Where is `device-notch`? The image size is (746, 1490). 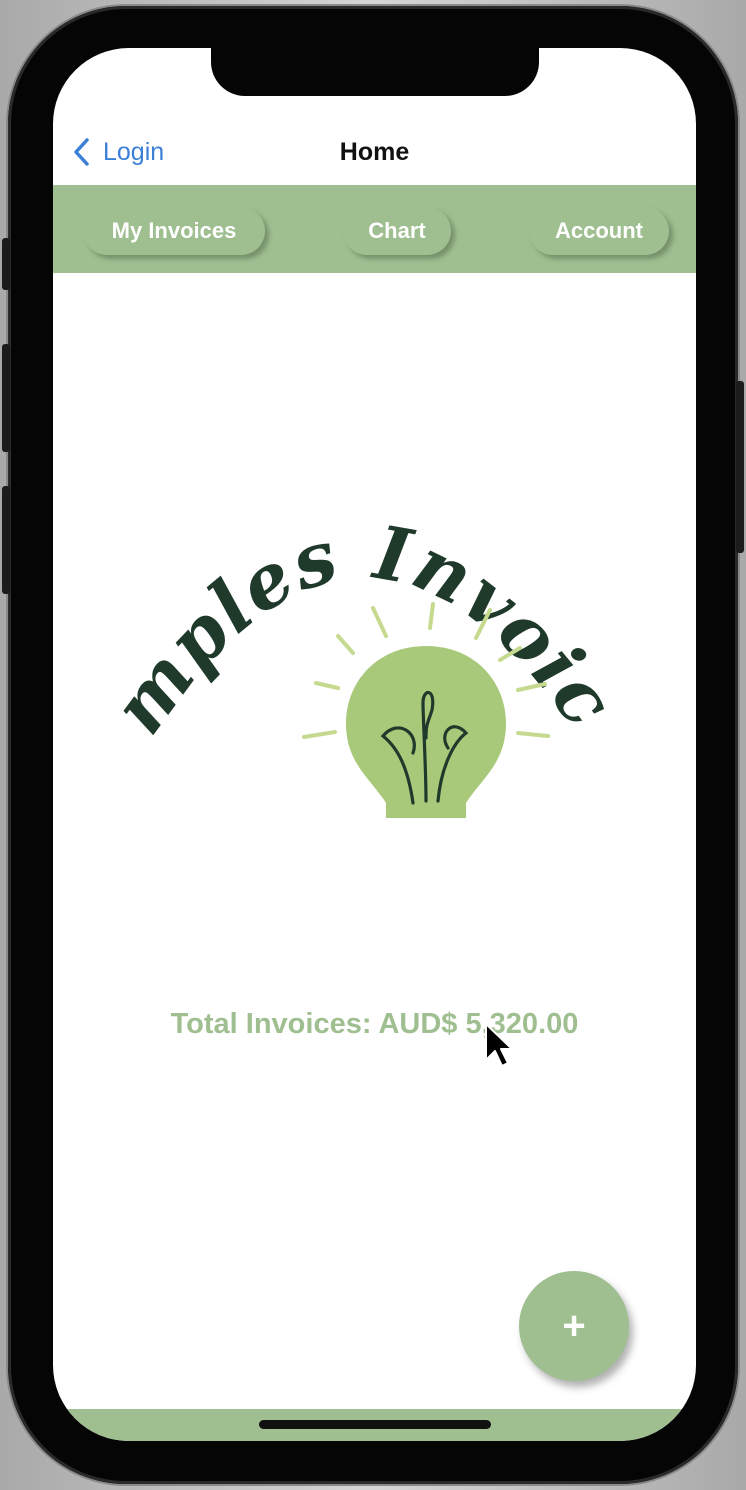 device-notch is located at coordinates (375, 72).